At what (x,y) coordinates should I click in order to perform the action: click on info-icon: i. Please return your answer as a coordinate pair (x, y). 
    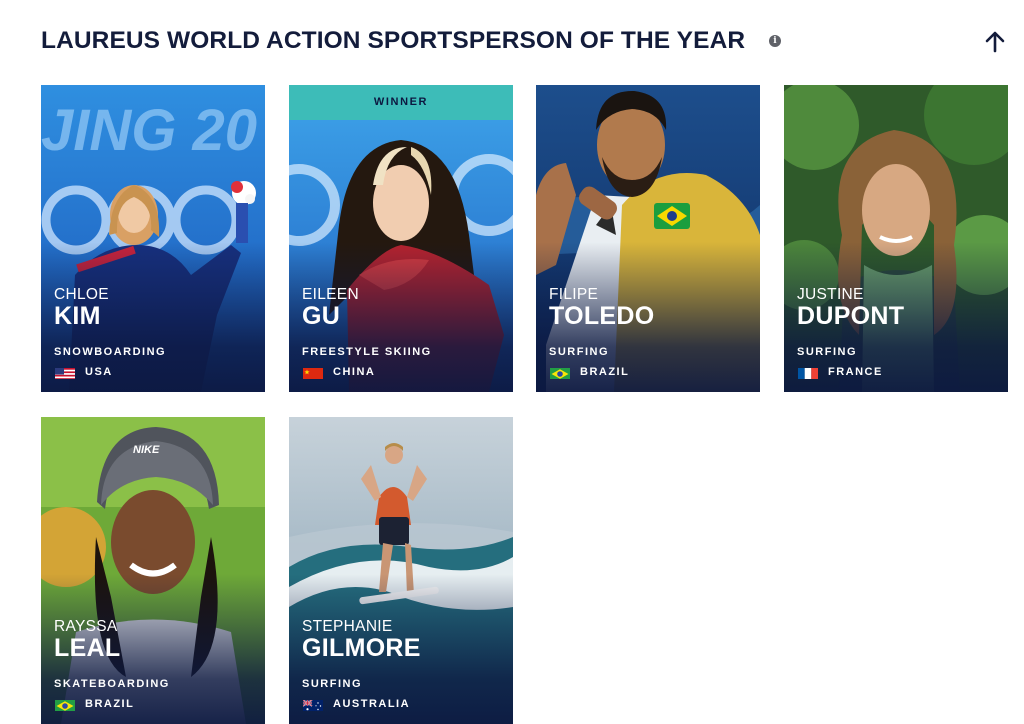
    Looking at the image, I should click on (775, 41).